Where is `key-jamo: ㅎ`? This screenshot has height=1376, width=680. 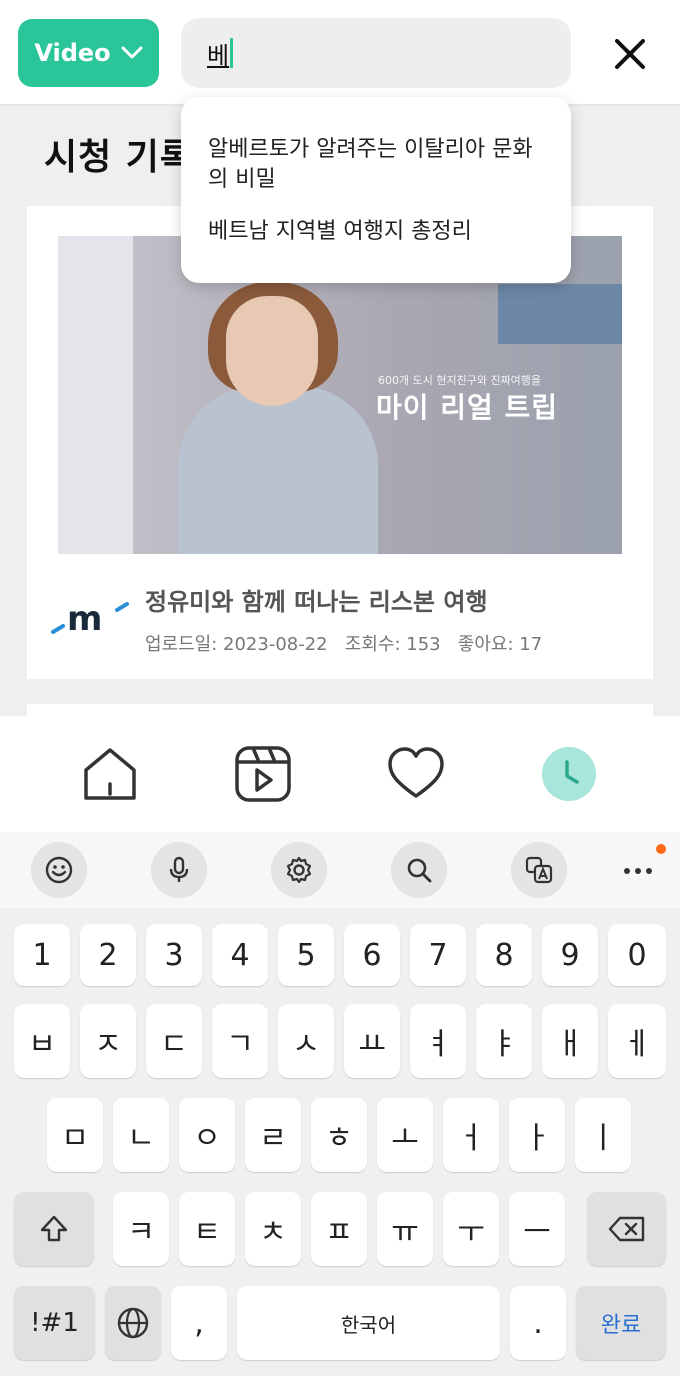 key-jamo: ㅎ is located at coordinates (339, 1135).